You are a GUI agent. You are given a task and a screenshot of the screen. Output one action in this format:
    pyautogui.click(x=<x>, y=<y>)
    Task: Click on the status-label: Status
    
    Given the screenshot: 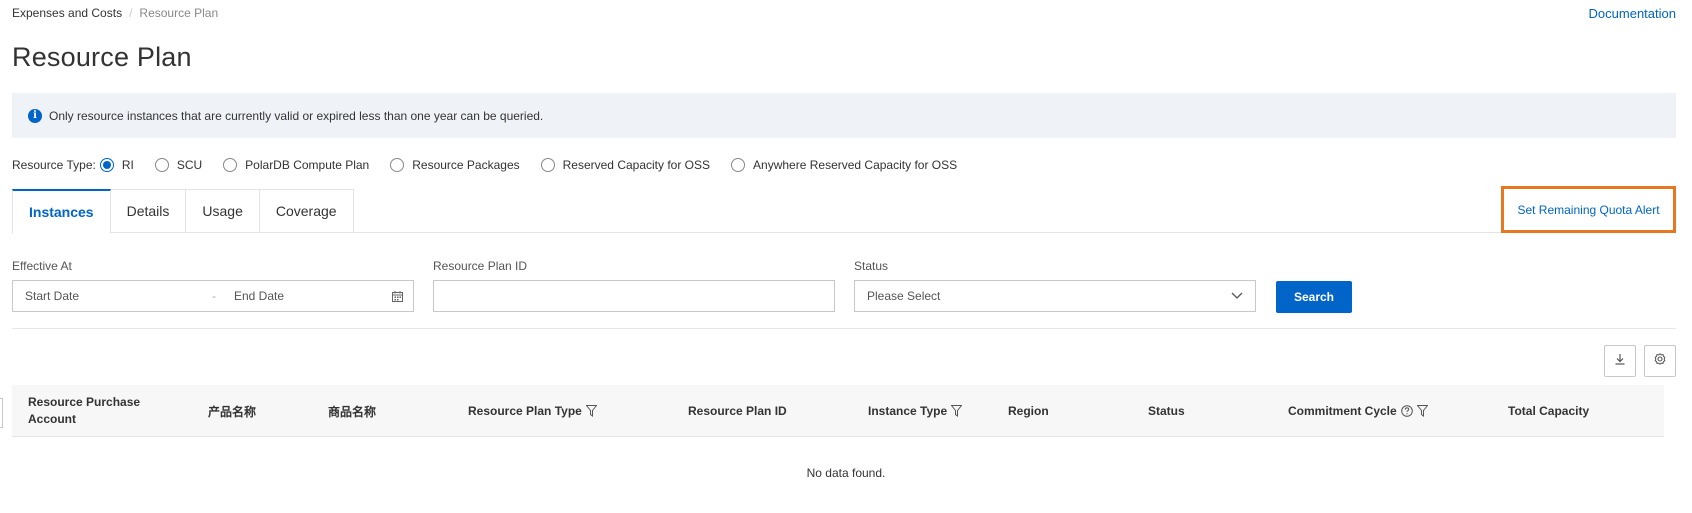 What is the action you would take?
    pyautogui.click(x=871, y=266)
    